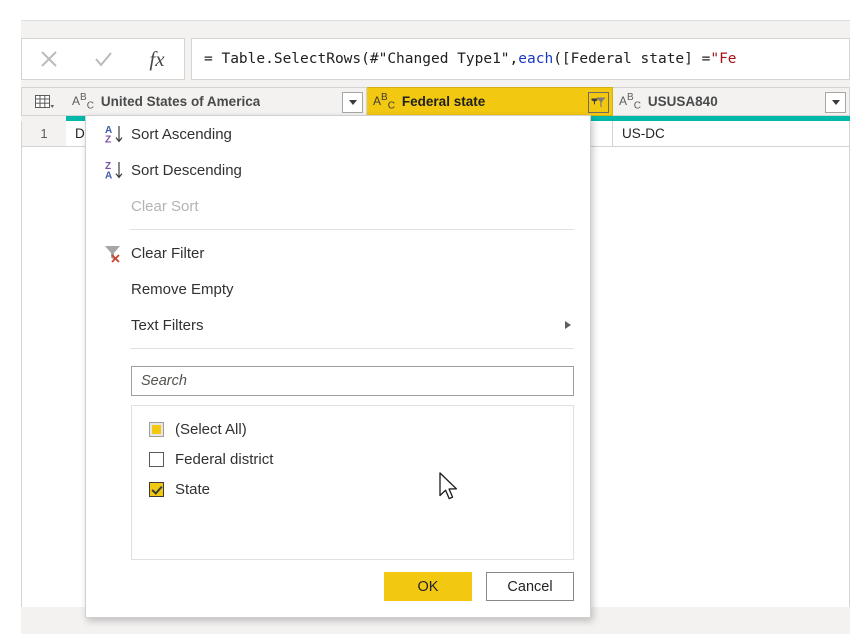 The height and width of the screenshot is (634, 850). What do you see at coordinates (428, 586) in the screenshot?
I see `ok-button: OK` at bounding box center [428, 586].